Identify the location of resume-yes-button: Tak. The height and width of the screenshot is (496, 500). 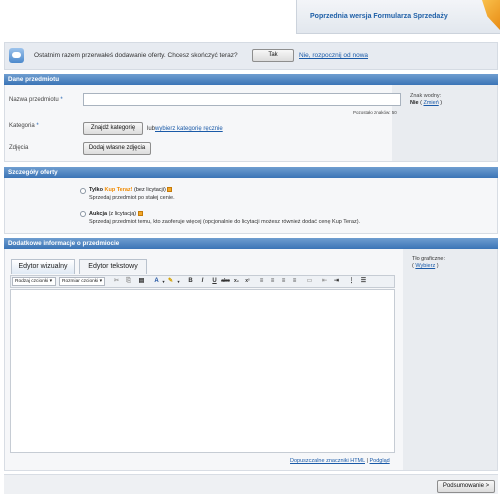
(273, 55).